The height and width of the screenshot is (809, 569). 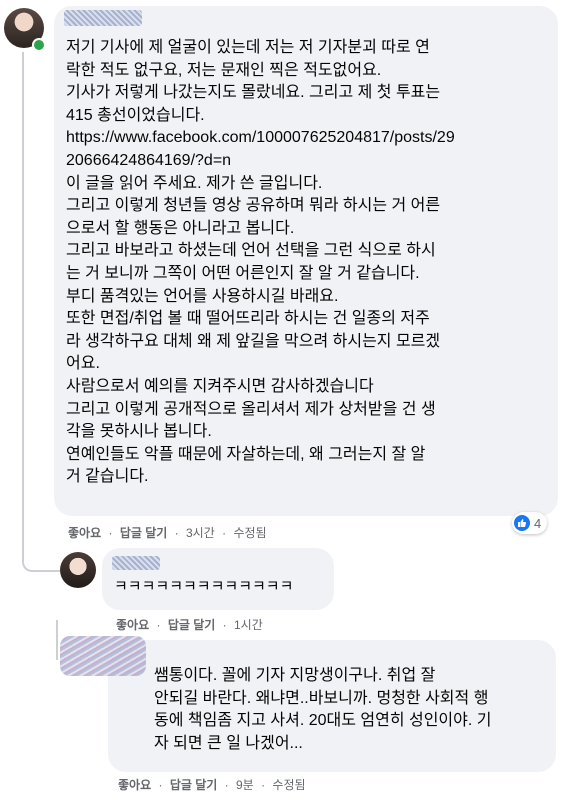 What do you see at coordinates (39, 45) in the screenshot?
I see `online-status-icon` at bounding box center [39, 45].